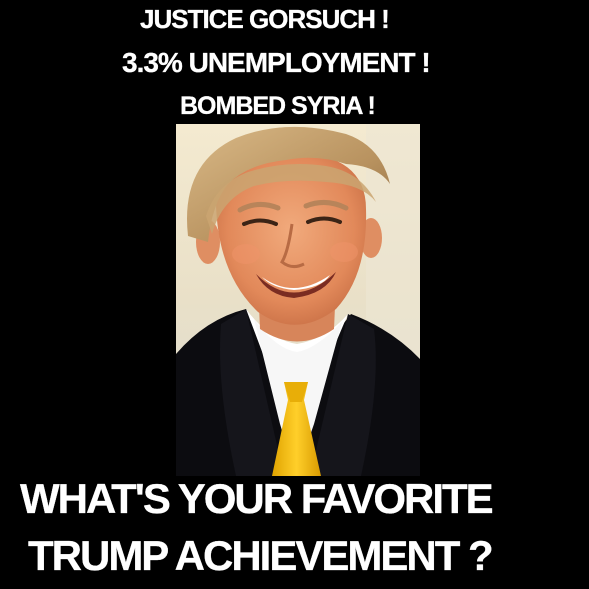 Image resolution: width=589 pixels, height=589 pixels. Describe the element at coordinates (278, 106) in the screenshot. I see `caption-line-syria: BOMBED SYRIA !` at that location.